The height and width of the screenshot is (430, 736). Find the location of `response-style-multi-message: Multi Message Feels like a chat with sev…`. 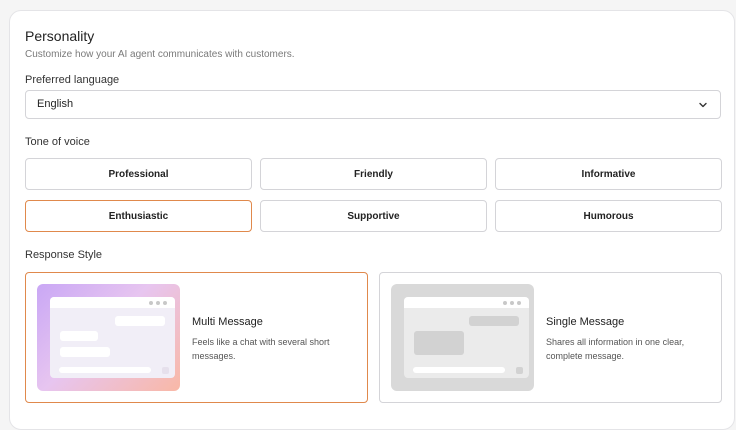

response-style-multi-message: Multi Message Feels like a chat with sev… is located at coordinates (196, 337).